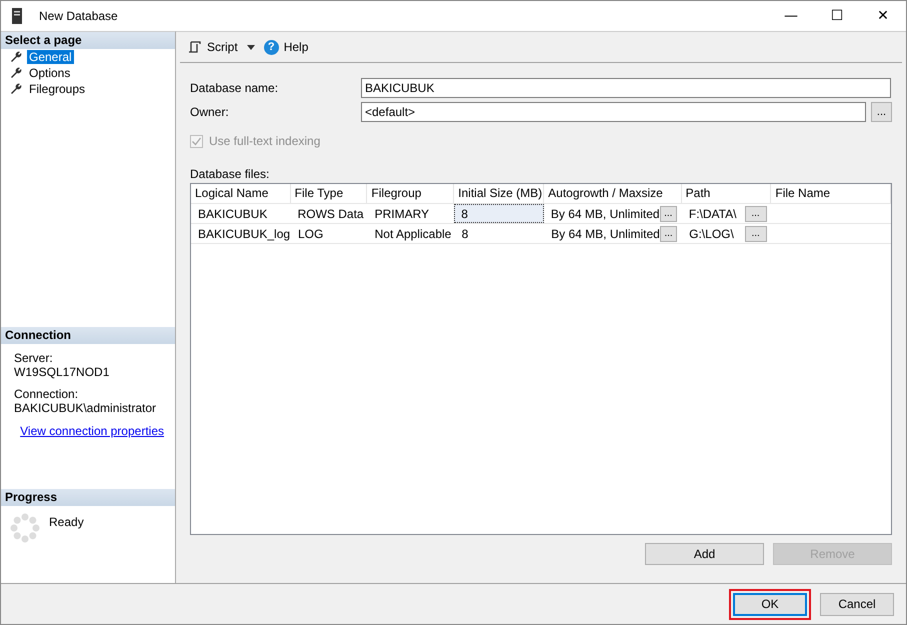 The height and width of the screenshot is (625, 907). What do you see at coordinates (264, 141) in the screenshot?
I see `checkbox-label: Use full-text indexing` at bounding box center [264, 141].